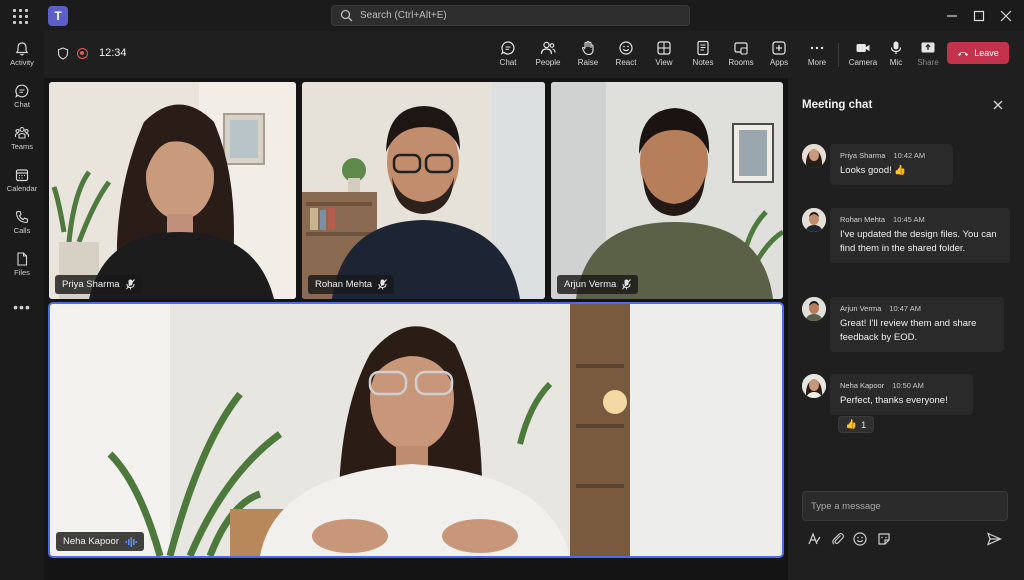  What do you see at coordinates (588, 56) in the screenshot?
I see `raise-hand-button: Raise` at bounding box center [588, 56].